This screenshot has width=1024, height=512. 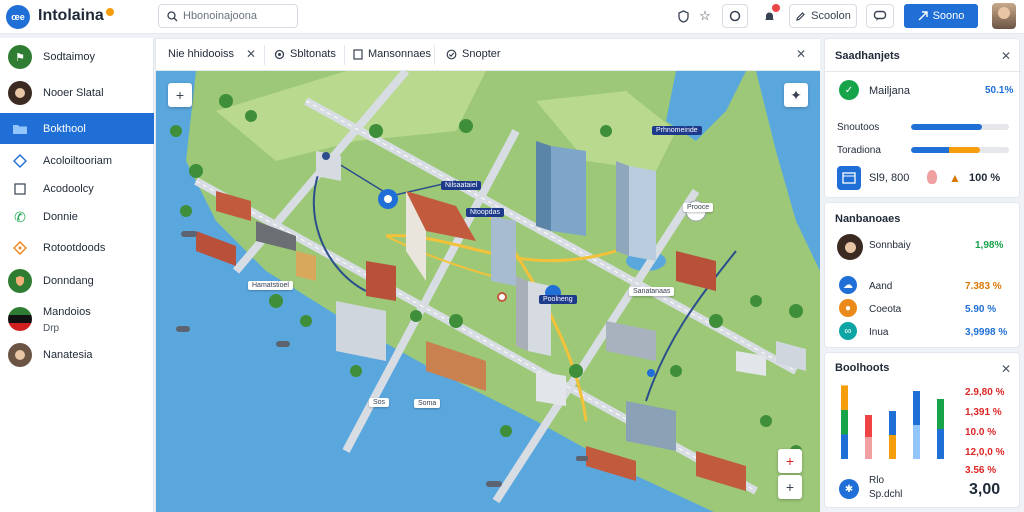 I want to click on zoom-in-button: +, so click(x=180, y=95).